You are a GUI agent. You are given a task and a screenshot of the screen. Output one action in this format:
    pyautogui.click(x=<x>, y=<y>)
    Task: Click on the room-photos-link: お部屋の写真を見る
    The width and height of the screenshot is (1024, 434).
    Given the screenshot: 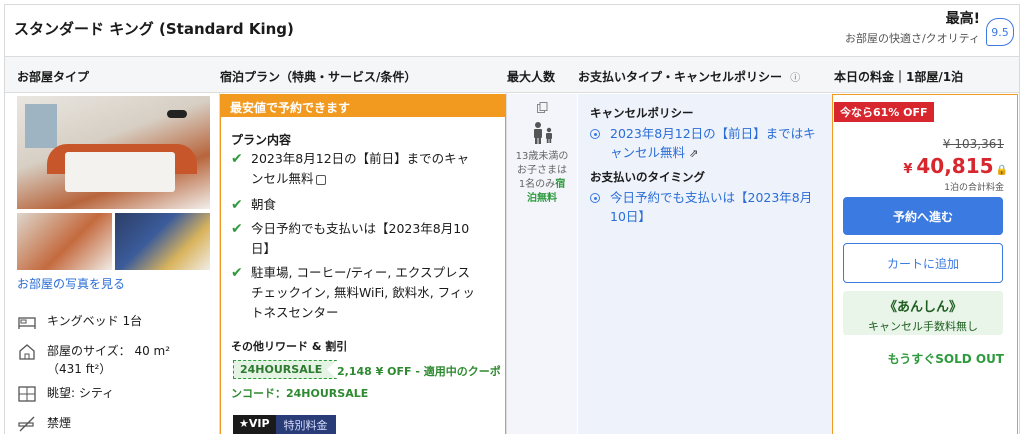 What is the action you would take?
    pyautogui.click(x=71, y=283)
    